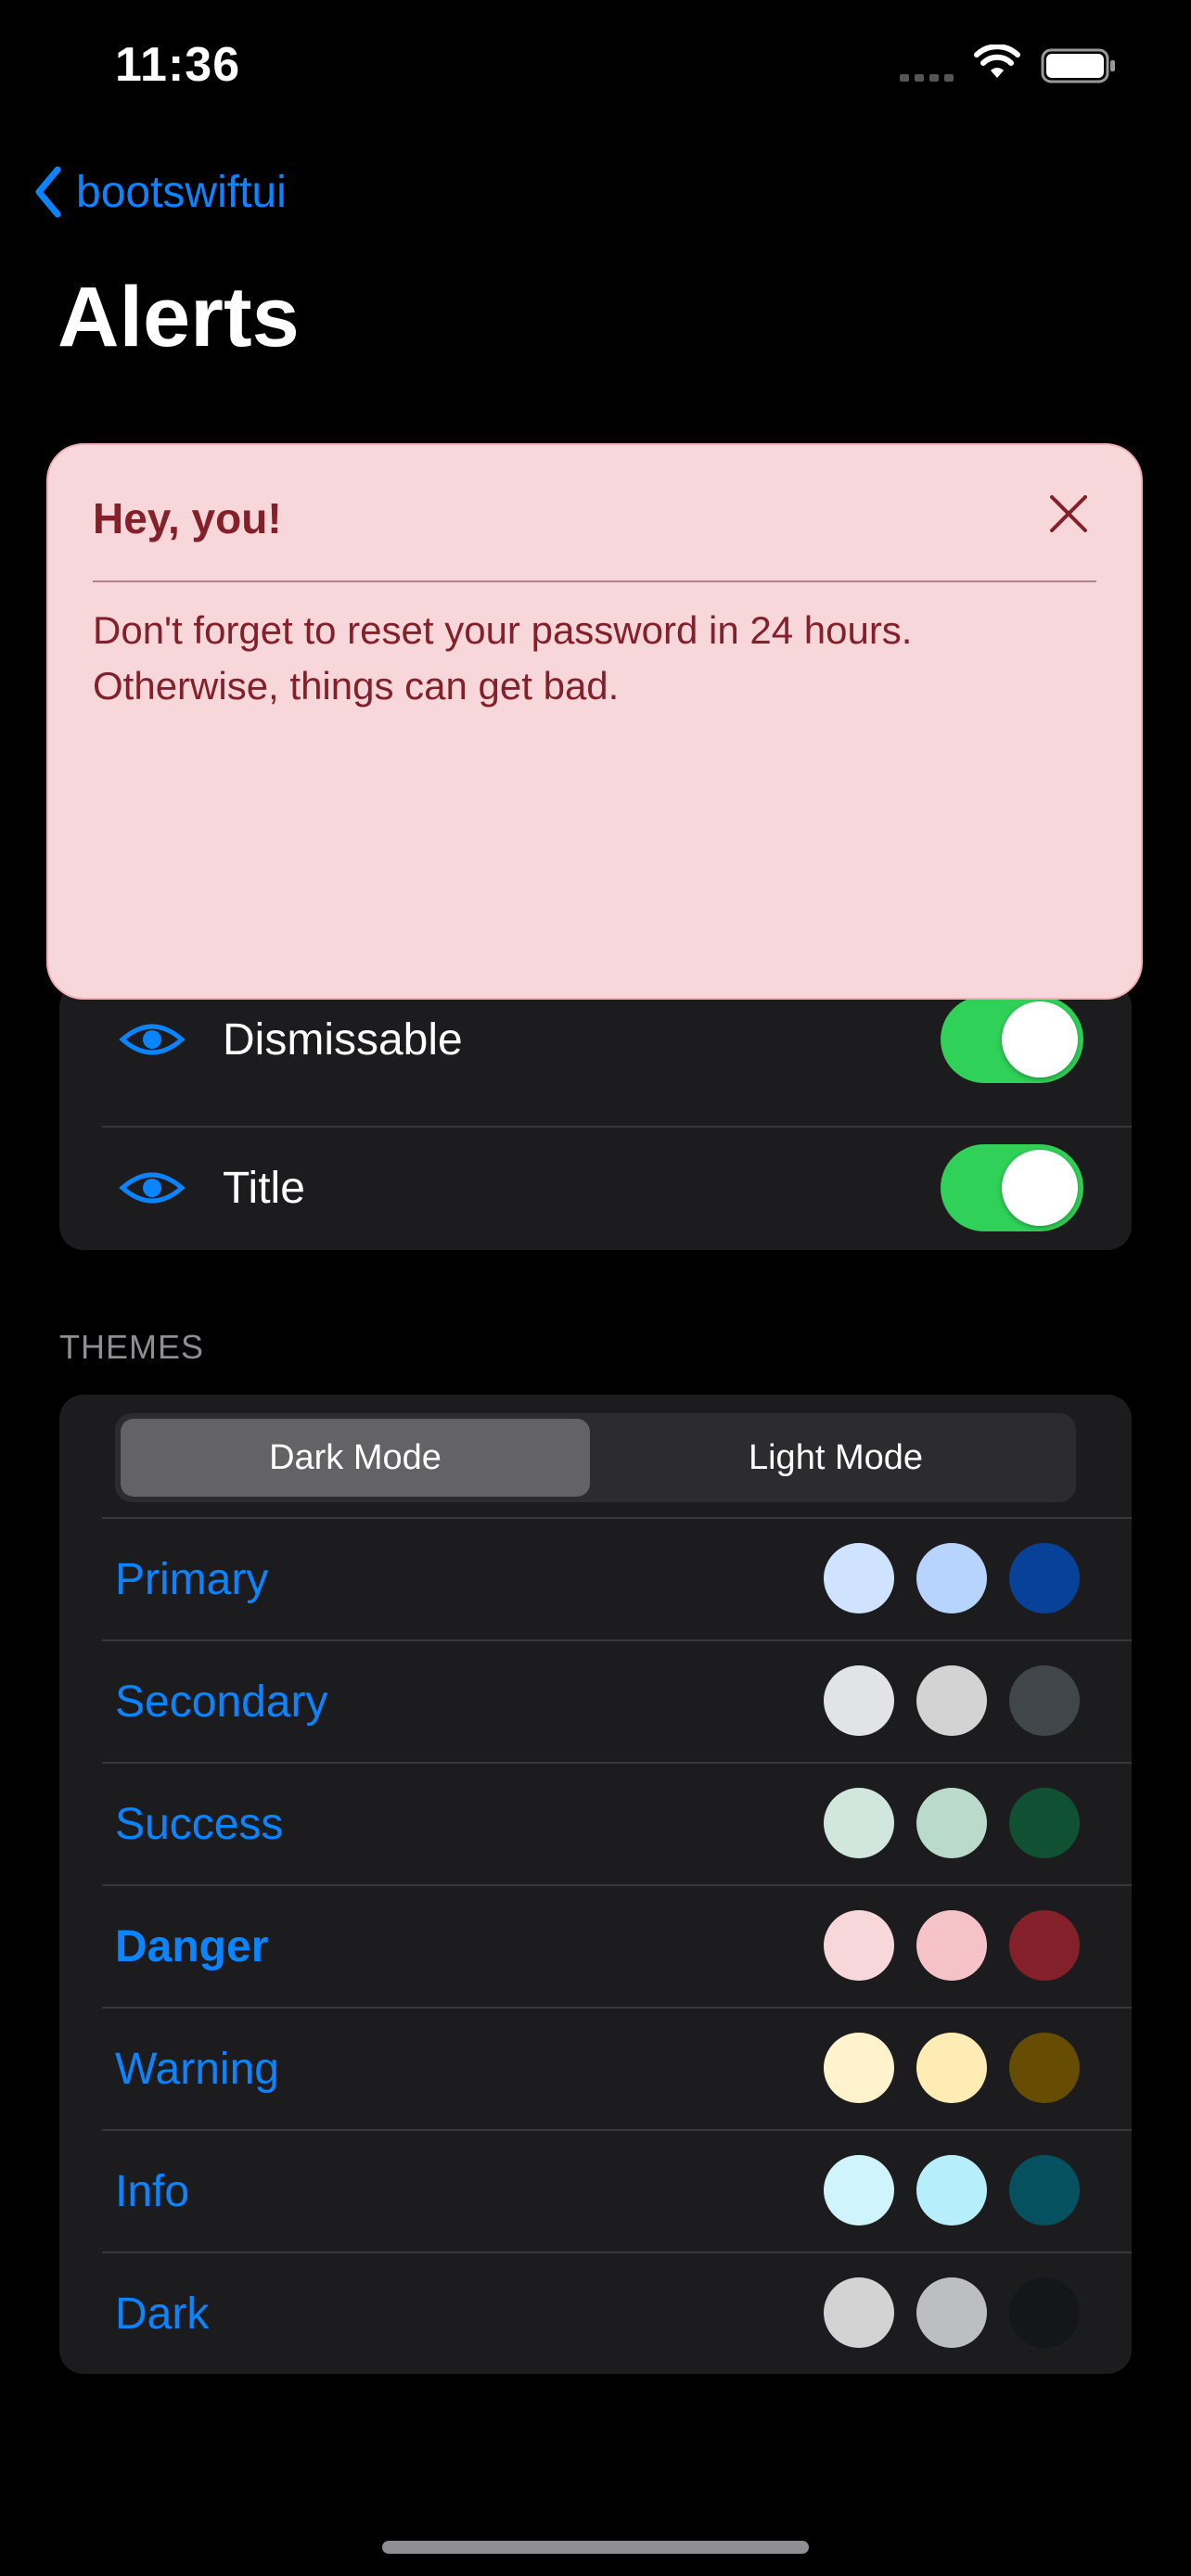 The image size is (1191, 2576). Describe the element at coordinates (595, 1578) in the screenshot. I see `theme-row-primary: Primary` at that location.